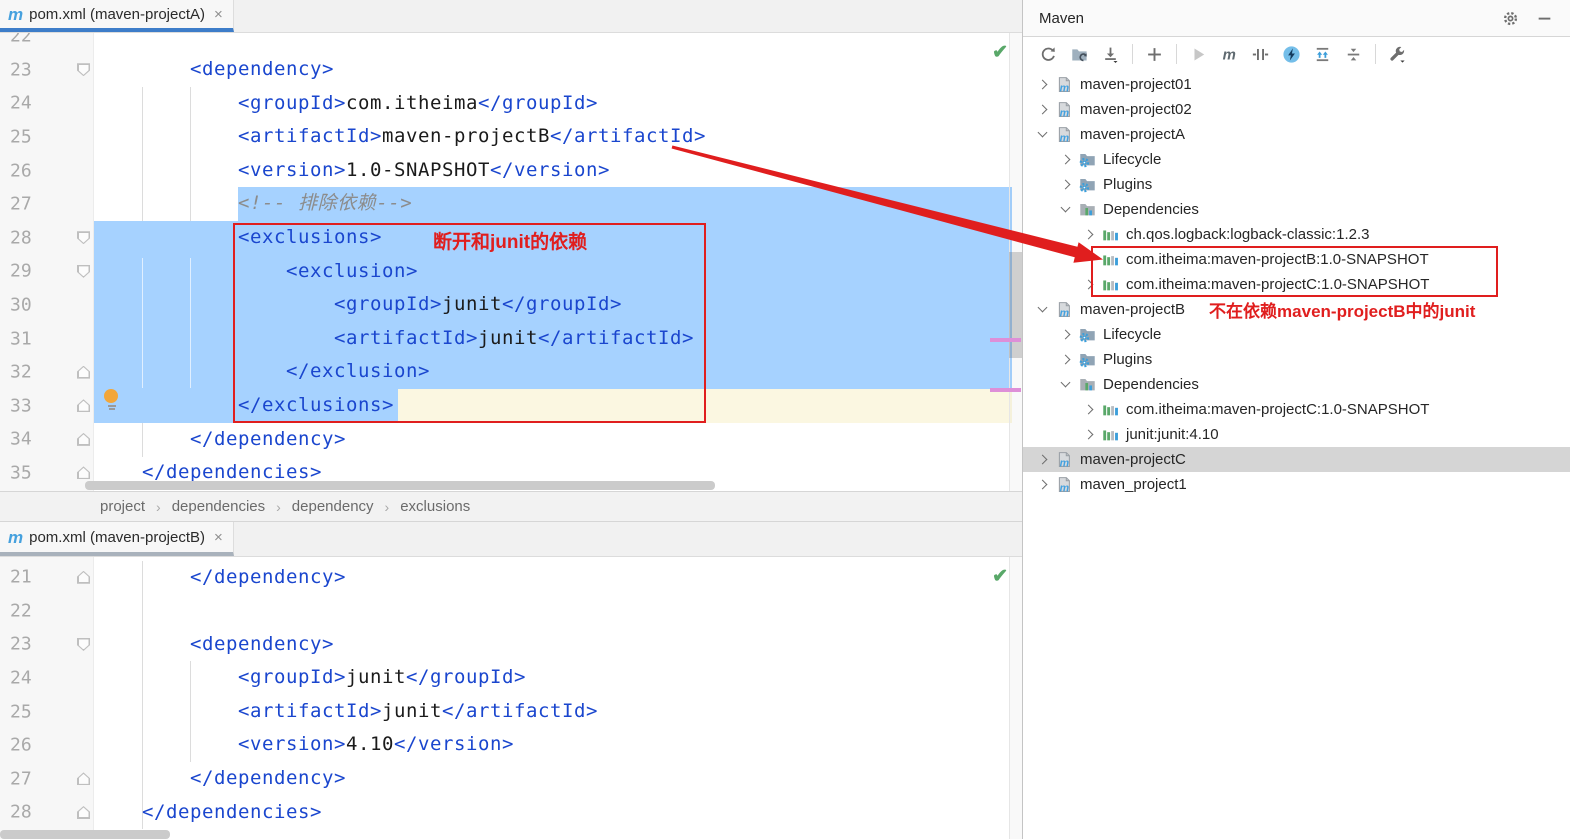 Image resolution: width=1570 pixels, height=839 pixels. Describe the element at coordinates (558, 43) in the screenshot. I see `code-area` at that location.